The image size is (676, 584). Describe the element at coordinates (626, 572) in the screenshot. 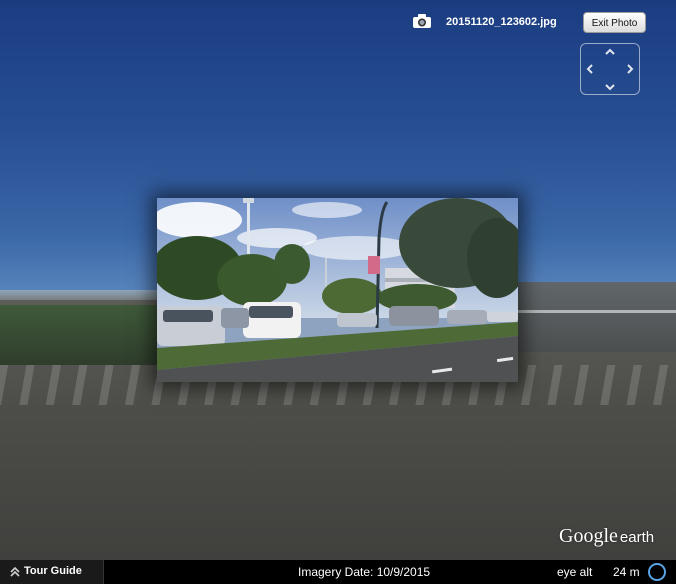

I see `eye-alt-value: 24 m` at that location.